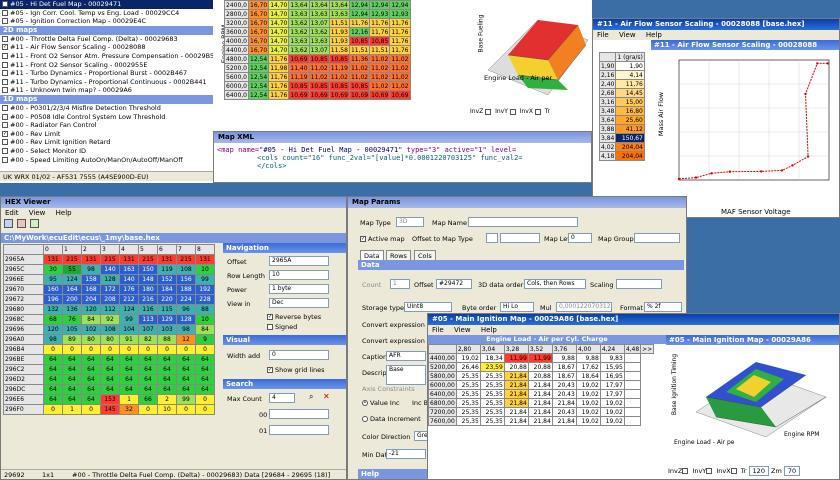 This screenshot has height=480, width=840. I want to click on tree-item: #11 - Front O2 Sensor Scaling - 0002955E, so click(106, 65).